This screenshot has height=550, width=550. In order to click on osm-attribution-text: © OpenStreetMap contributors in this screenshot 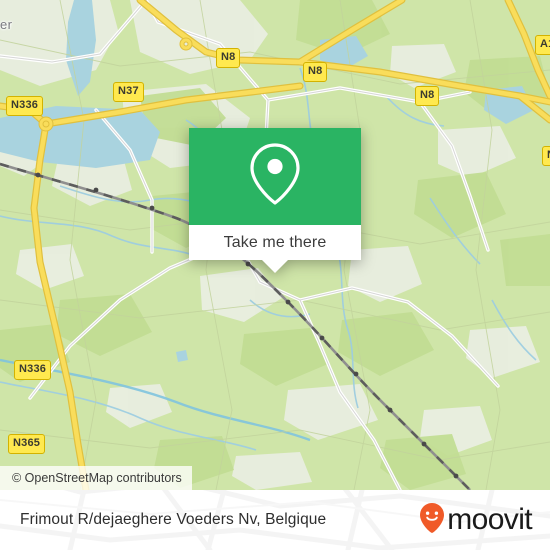, I will do `click(97, 478)`.